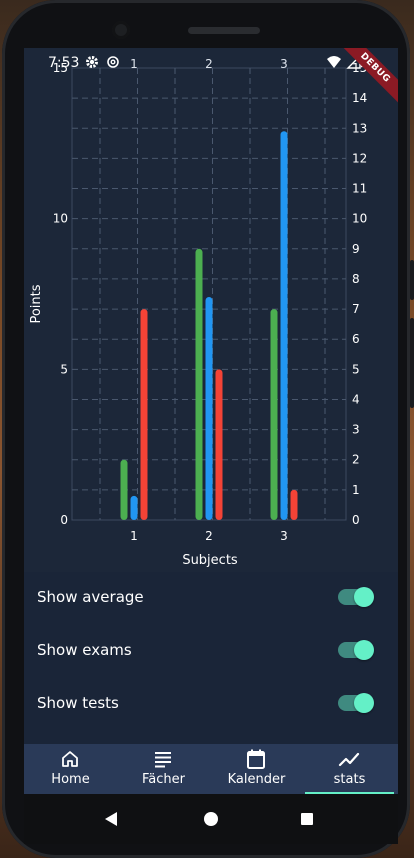 Image resolution: width=414 pixels, height=858 pixels. I want to click on status-time: 7:53, so click(64, 63).